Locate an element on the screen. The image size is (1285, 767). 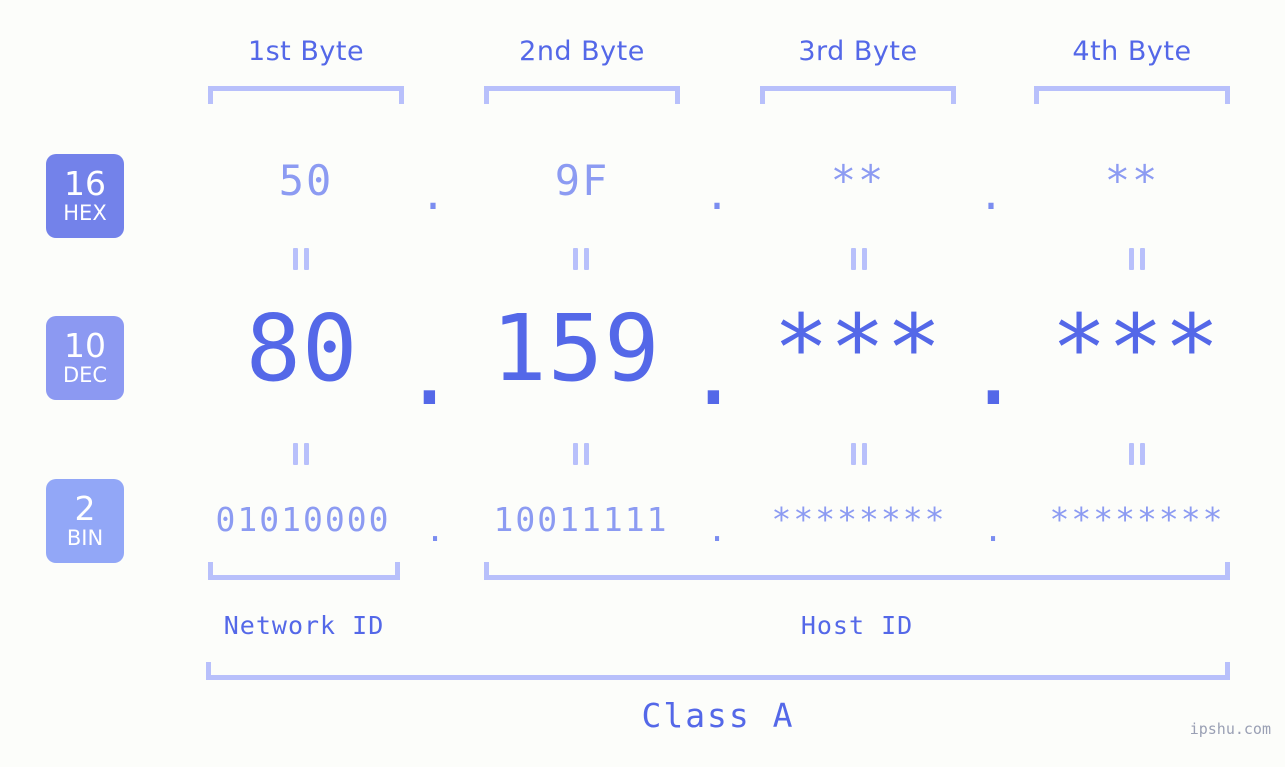
dec-byte-4: *** is located at coordinates (1136, 348).